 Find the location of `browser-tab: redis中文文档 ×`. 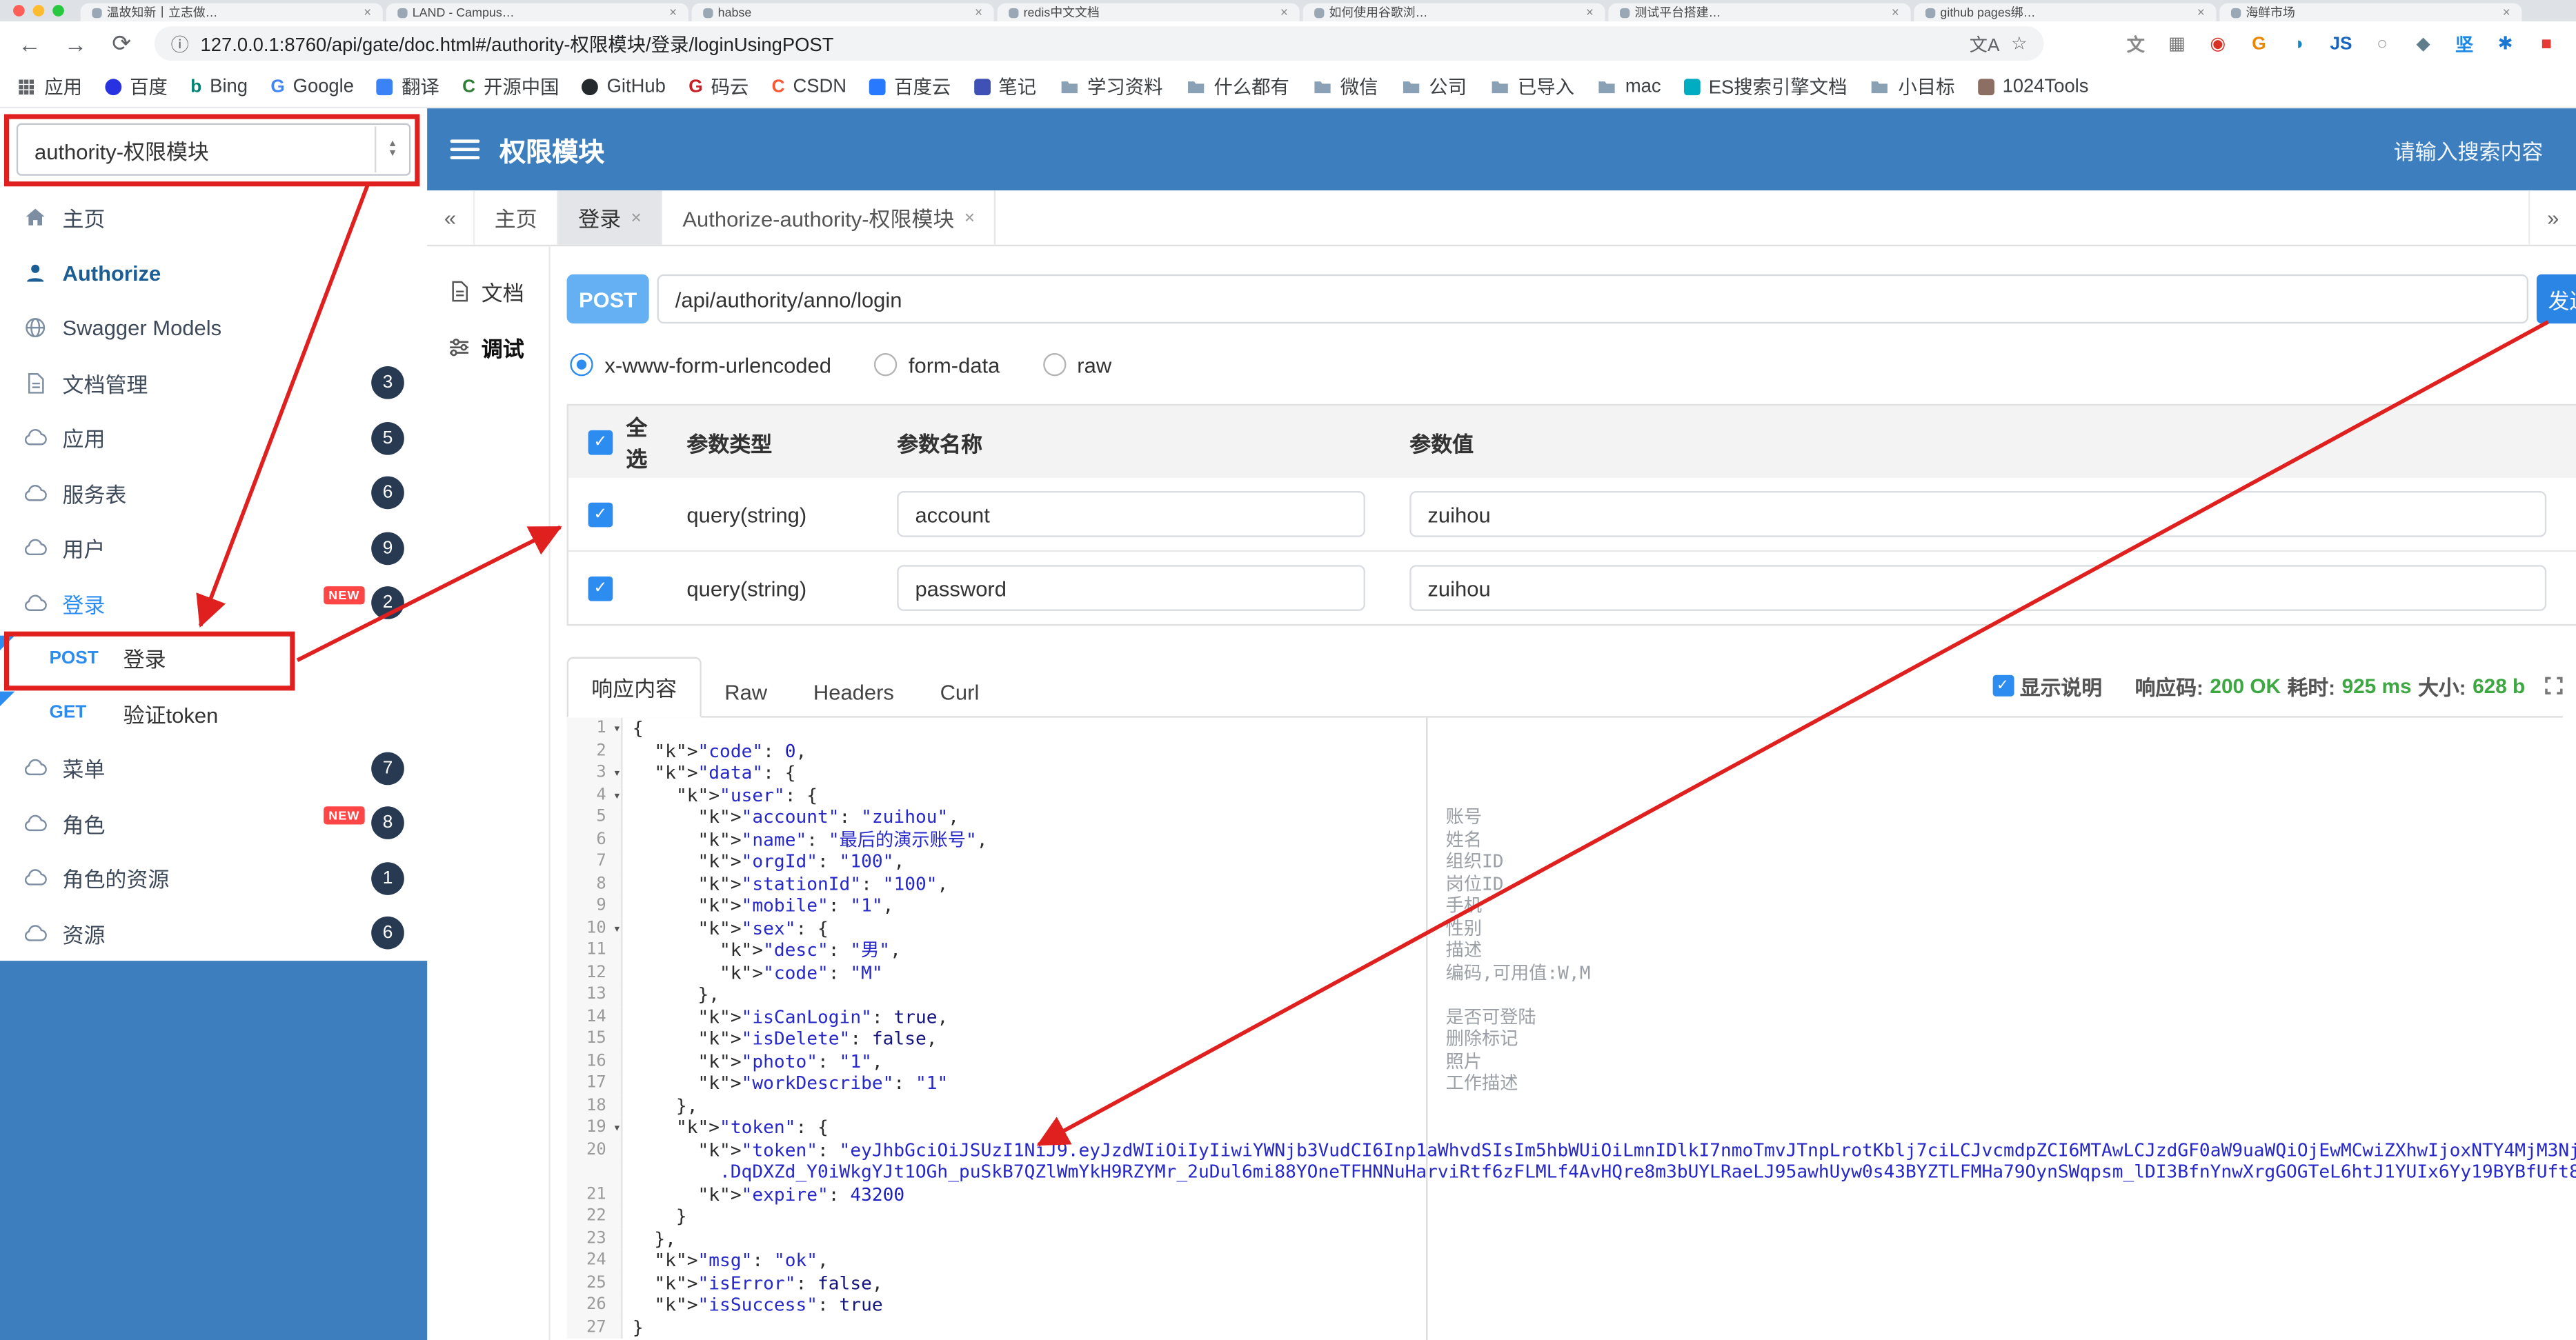

browser-tab: redis中文文档 × is located at coordinates (1148, 12).